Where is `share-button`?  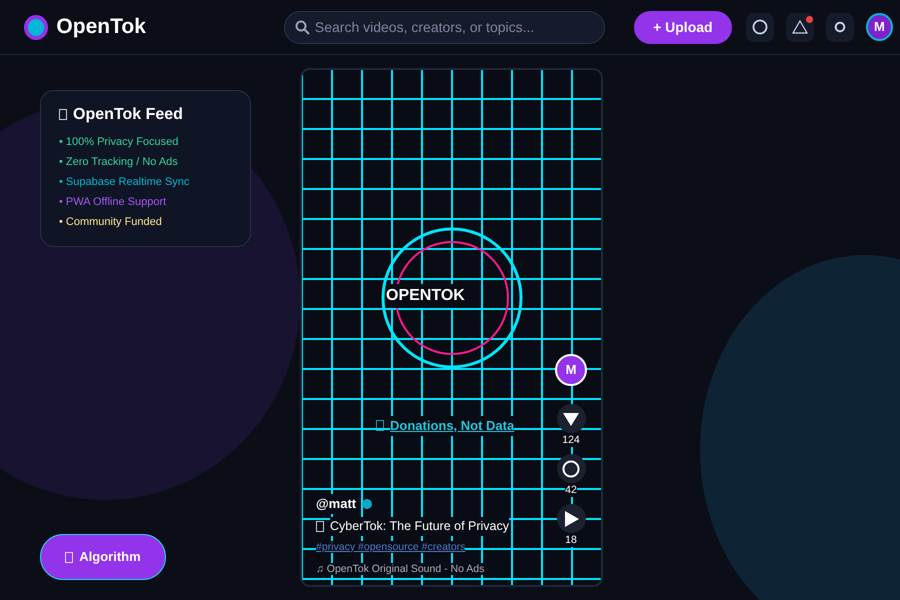
share-button is located at coordinates (571, 518).